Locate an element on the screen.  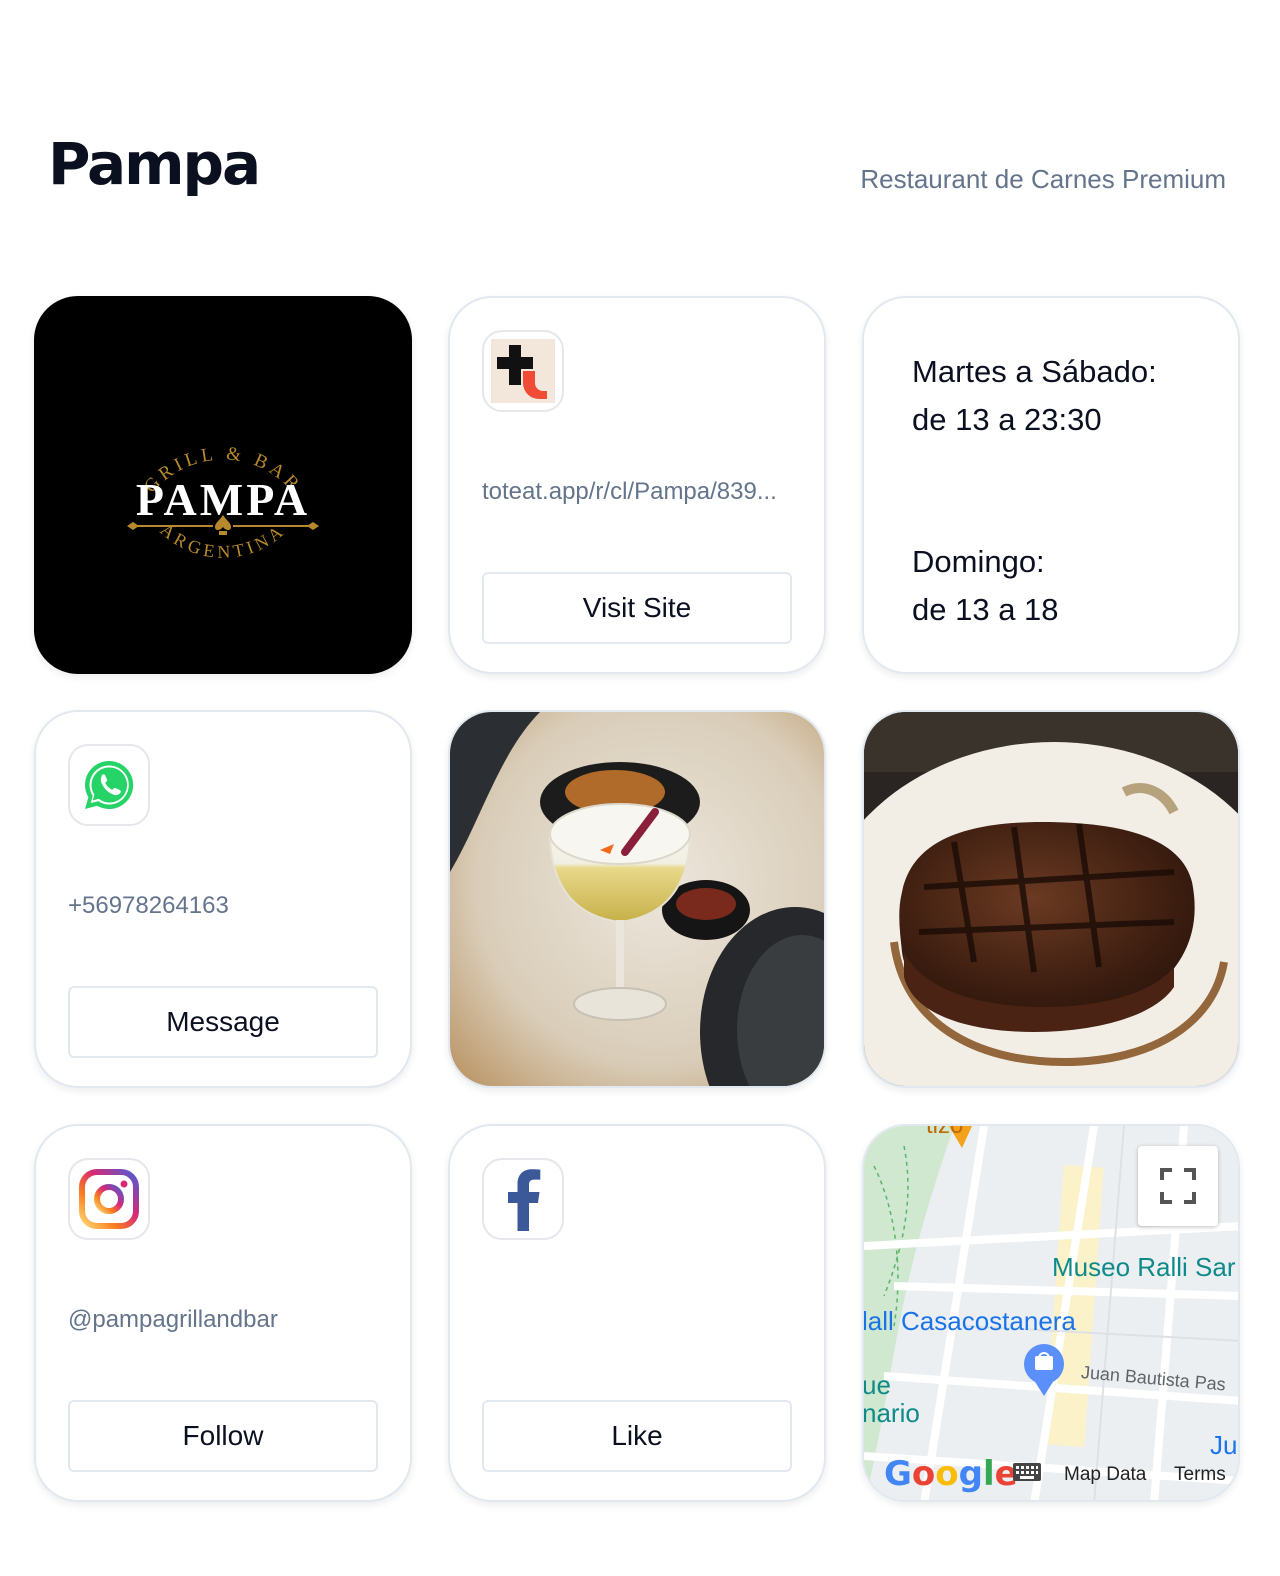
website-card: toteat.app/r/cl/Pampa/839... Visit Site is located at coordinates (637, 485).